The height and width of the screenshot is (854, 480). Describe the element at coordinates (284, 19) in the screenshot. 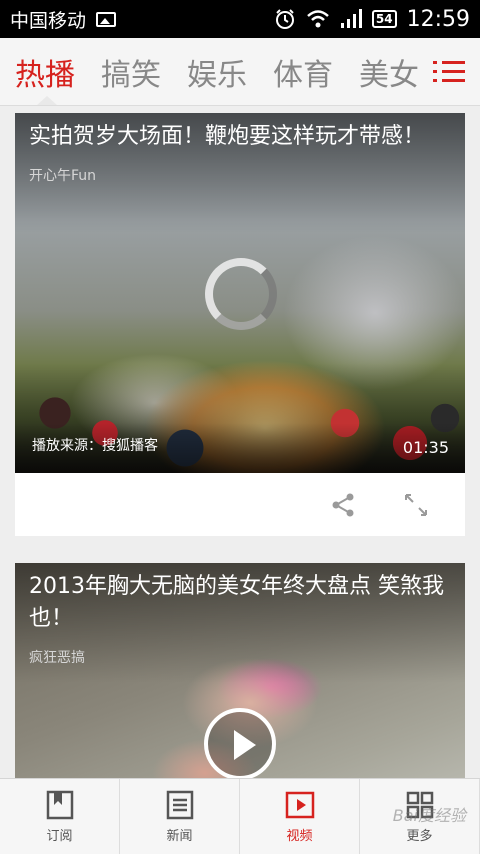

I see `alarm-icon` at that location.